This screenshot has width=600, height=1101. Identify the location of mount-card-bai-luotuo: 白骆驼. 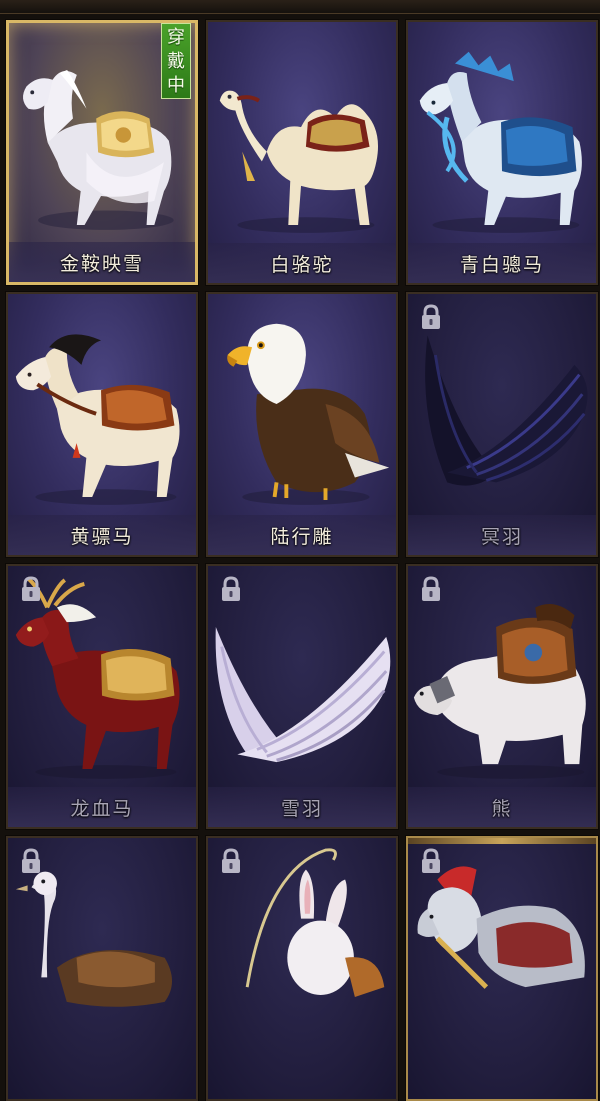
(302, 152).